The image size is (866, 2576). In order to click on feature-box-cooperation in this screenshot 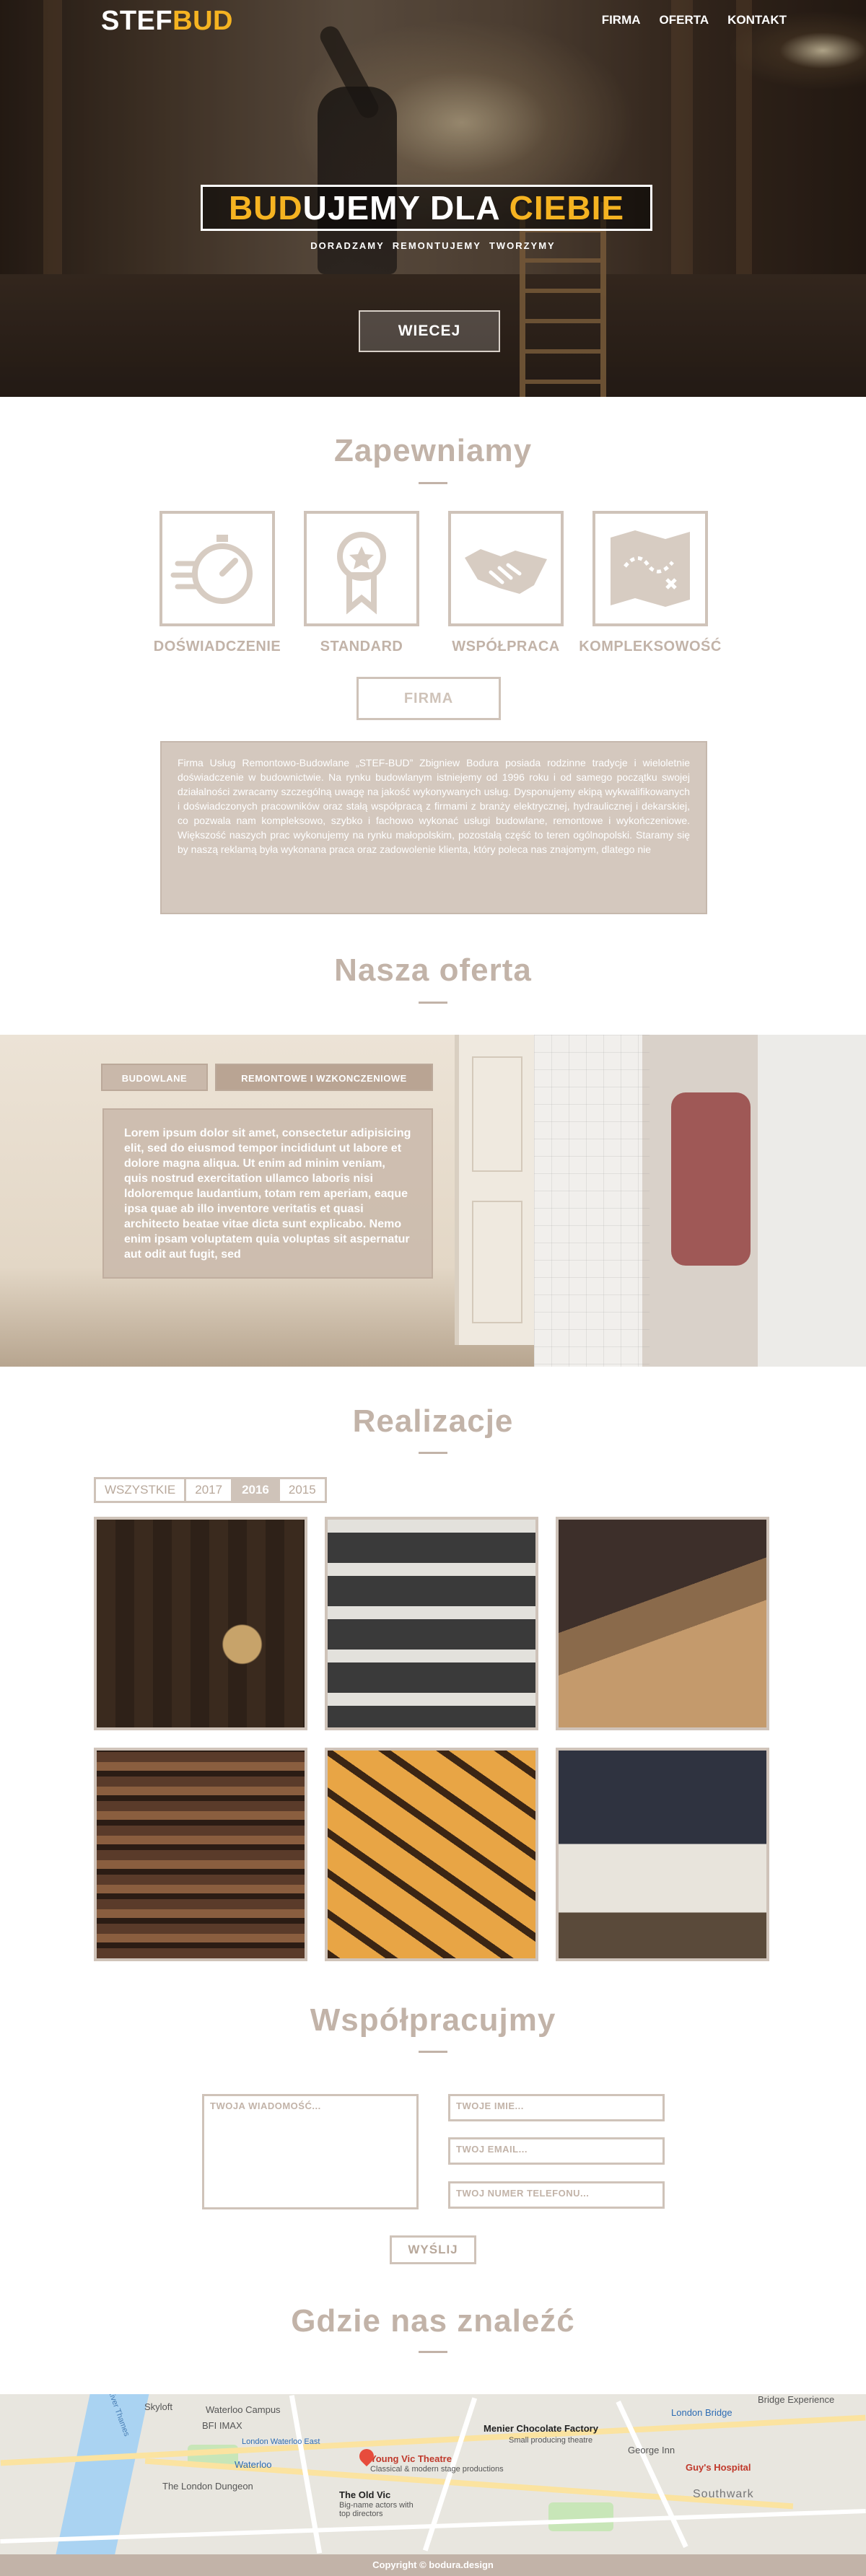, I will do `click(506, 568)`.